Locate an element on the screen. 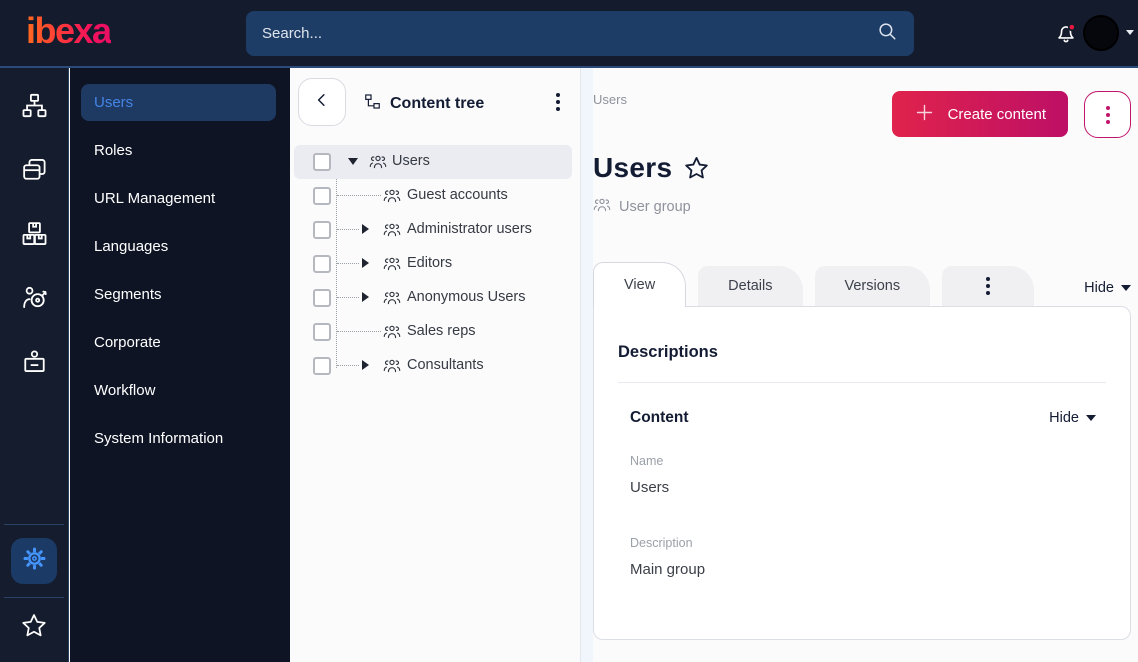  favorite-star-icon is located at coordinates (696, 168).